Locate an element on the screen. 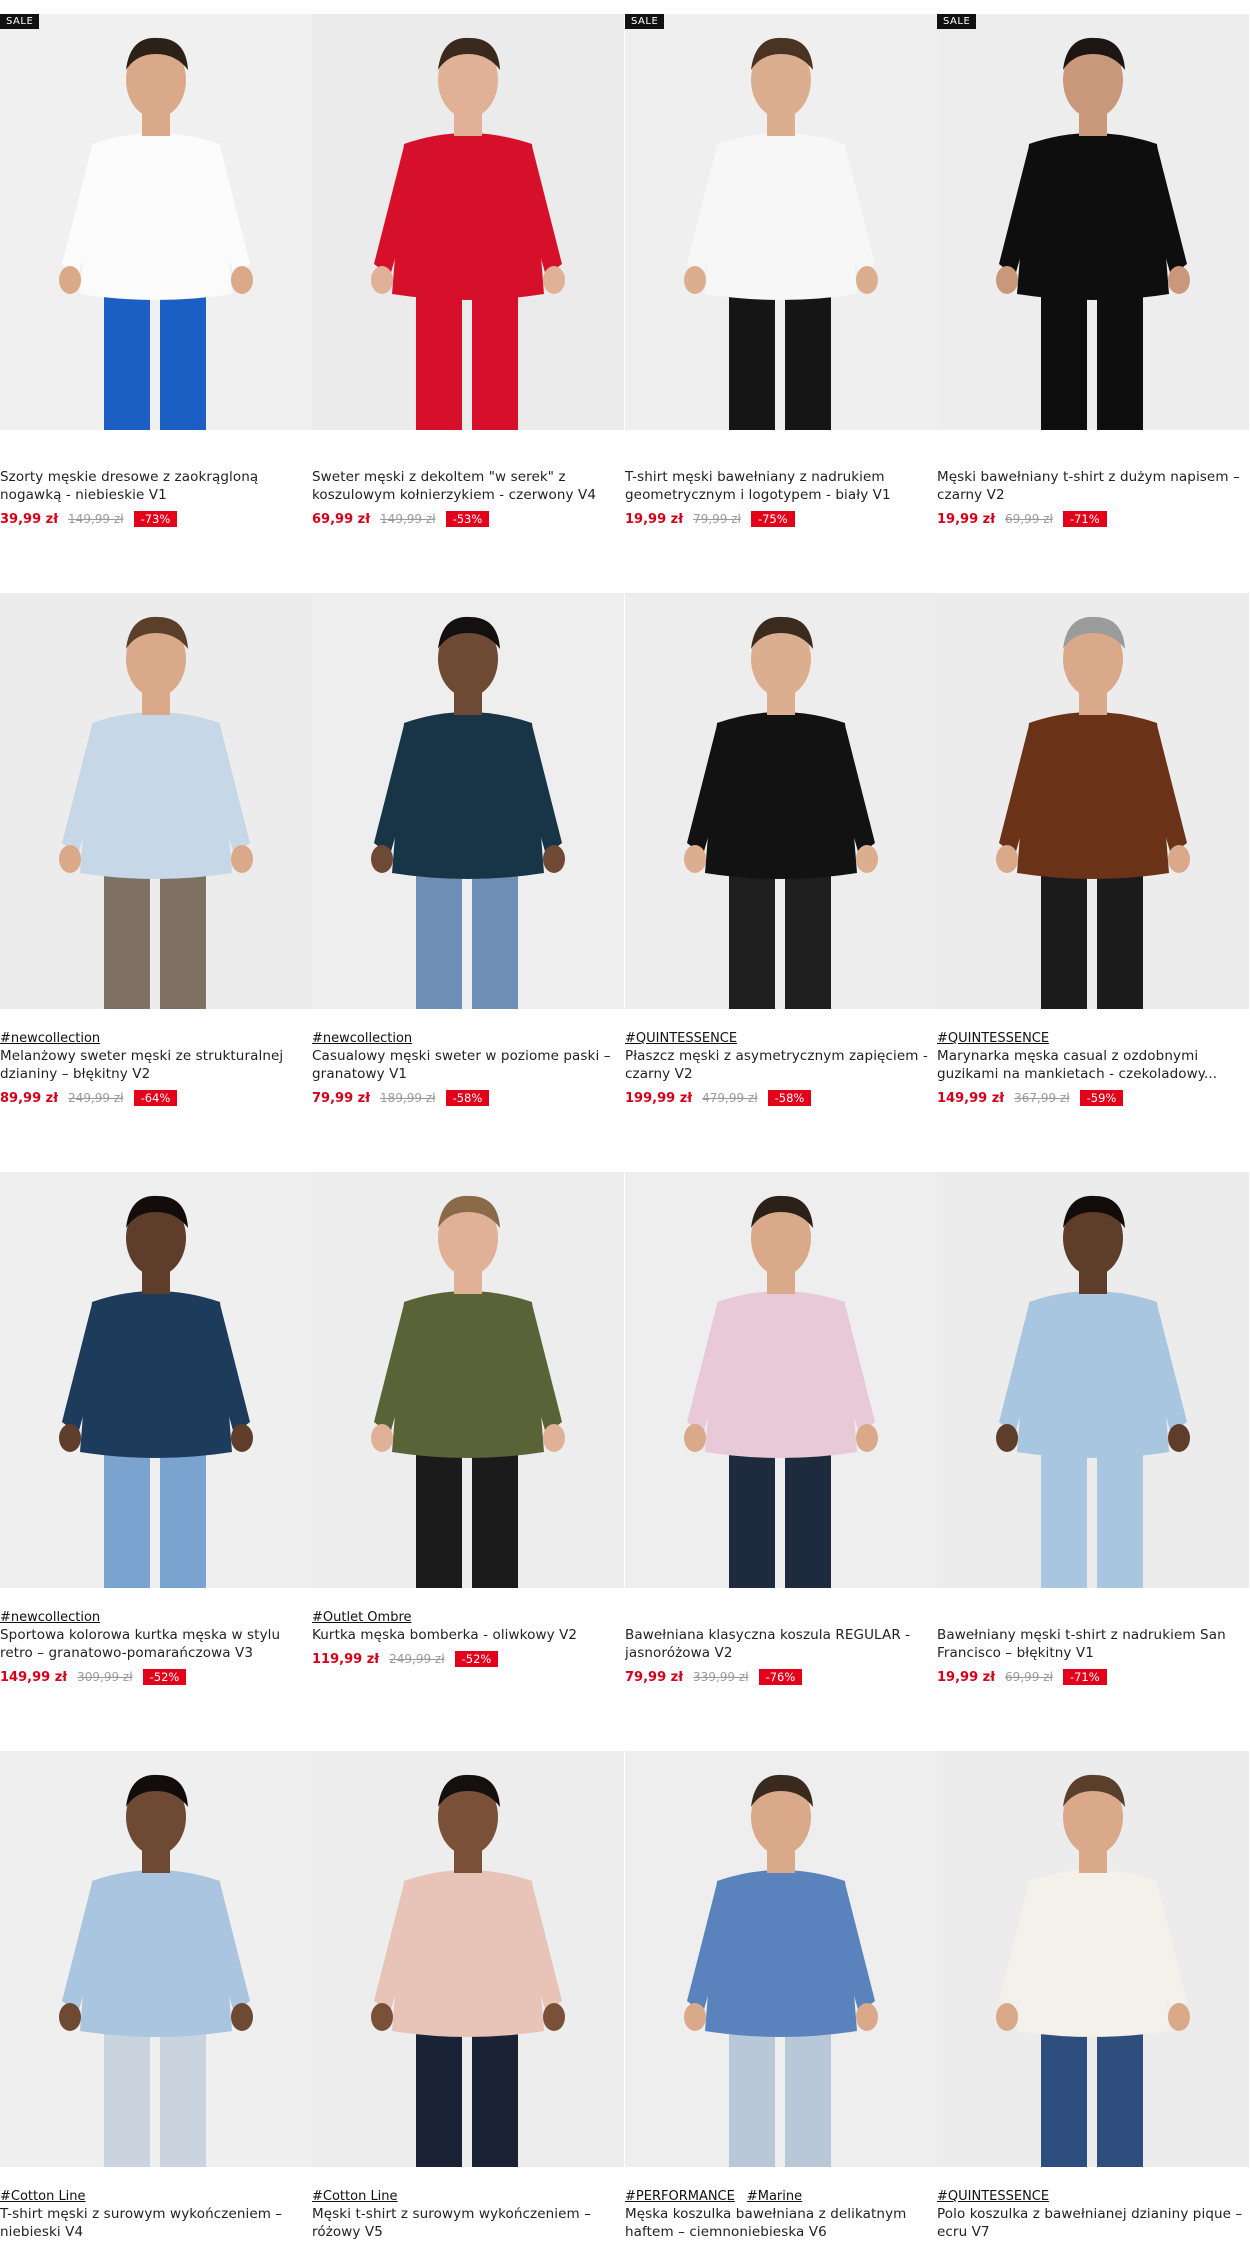  sale-price: 79,99 zł is located at coordinates (654, 1677).